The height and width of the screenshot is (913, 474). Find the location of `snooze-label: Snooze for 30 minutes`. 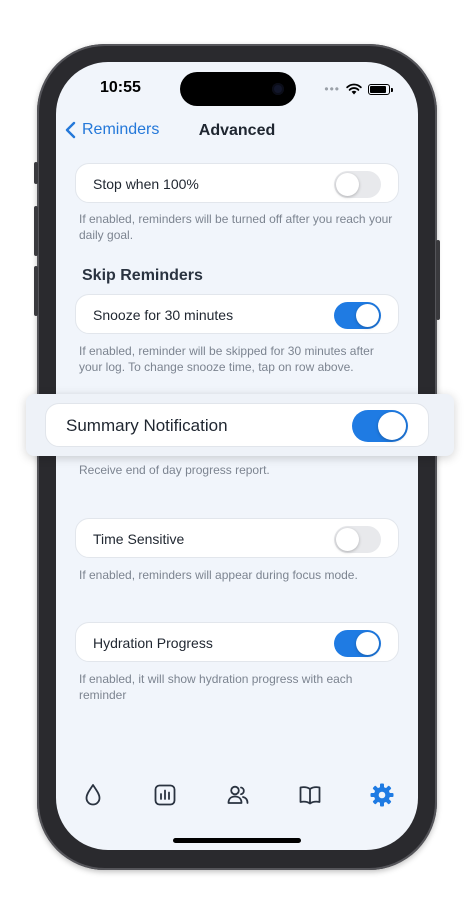

snooze-label: Snooze for 30 minutes is located at coordinates (163, 315).